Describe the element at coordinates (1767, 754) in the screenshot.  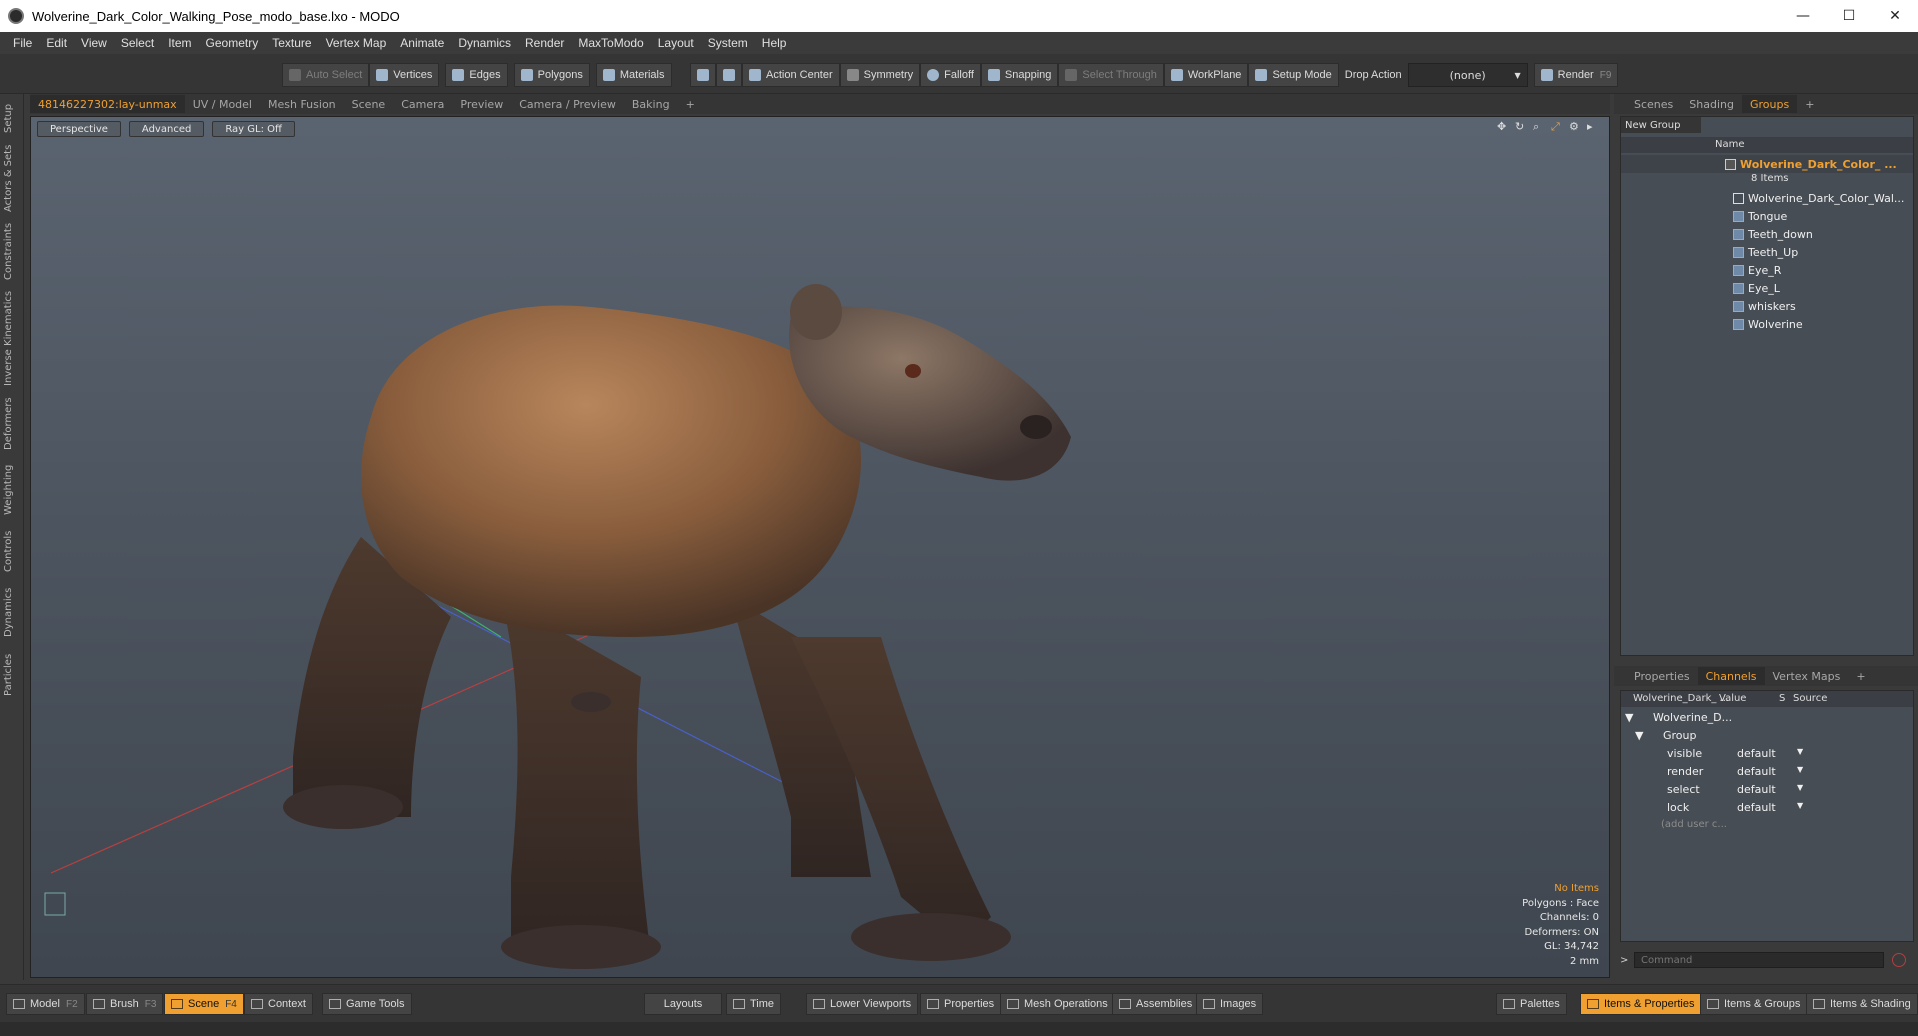
I see `channel-row-visible: visible default ▼` at that location.